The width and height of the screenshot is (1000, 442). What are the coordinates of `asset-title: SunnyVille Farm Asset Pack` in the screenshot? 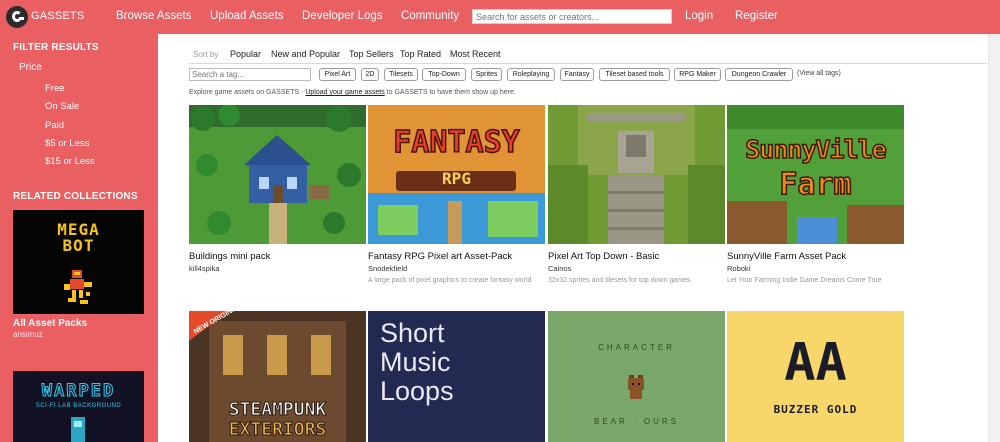 It's located at (786, 256).